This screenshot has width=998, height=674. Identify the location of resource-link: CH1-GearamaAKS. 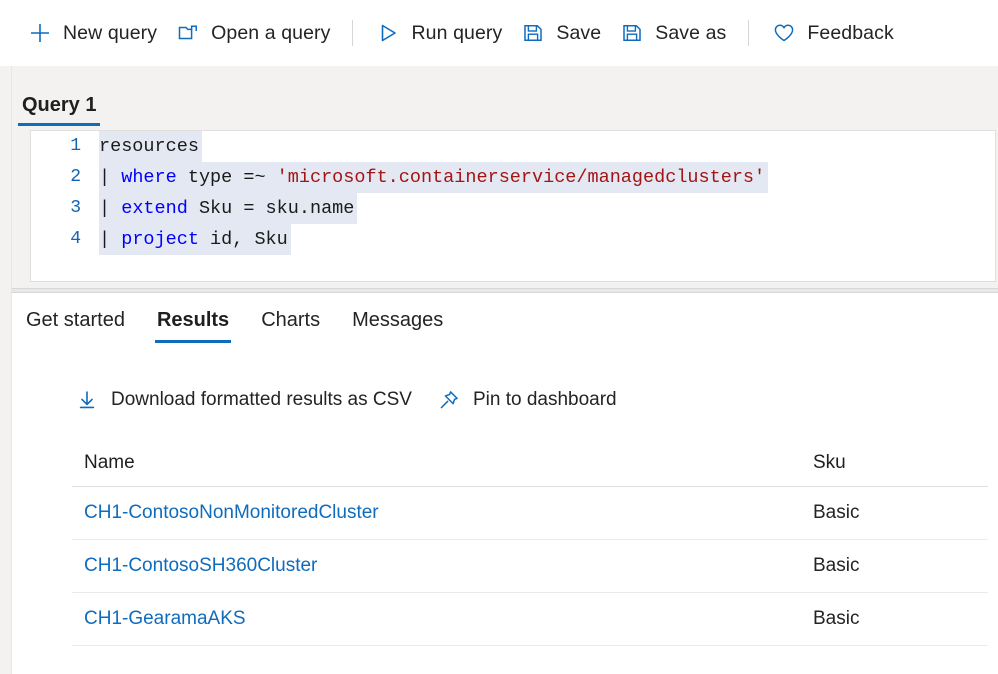
(165, 618).